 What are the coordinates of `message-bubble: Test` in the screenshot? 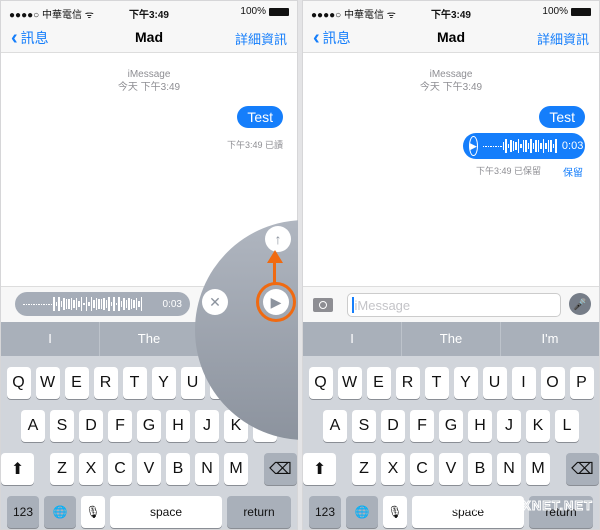 It's located at (562, 117).